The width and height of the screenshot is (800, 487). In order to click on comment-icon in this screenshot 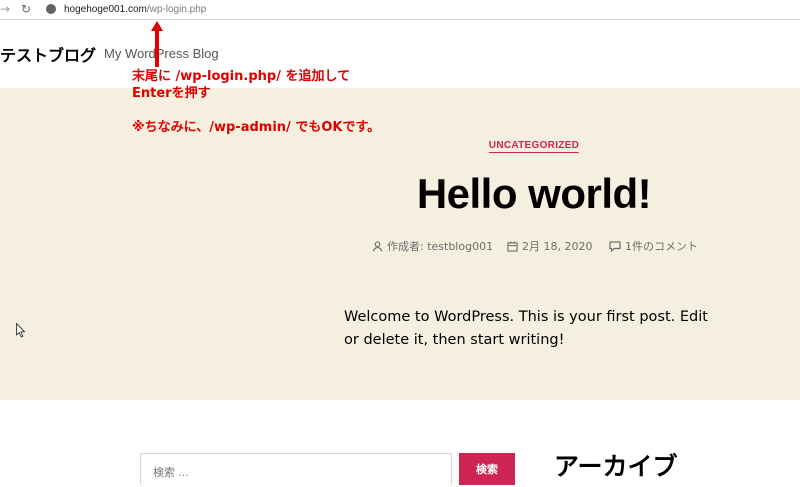, I will do `click(615, 246)`.